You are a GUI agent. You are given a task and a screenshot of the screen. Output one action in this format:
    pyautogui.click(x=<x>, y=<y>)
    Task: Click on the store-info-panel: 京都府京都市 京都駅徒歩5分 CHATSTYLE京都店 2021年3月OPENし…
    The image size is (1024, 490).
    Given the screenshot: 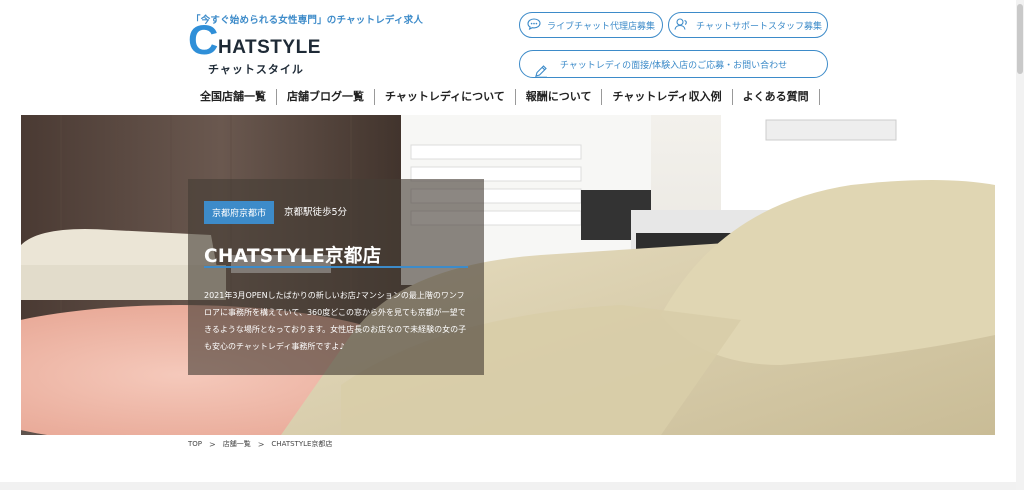 What is the action you would take?
    pyautogui.click(x=336, y=277)
    